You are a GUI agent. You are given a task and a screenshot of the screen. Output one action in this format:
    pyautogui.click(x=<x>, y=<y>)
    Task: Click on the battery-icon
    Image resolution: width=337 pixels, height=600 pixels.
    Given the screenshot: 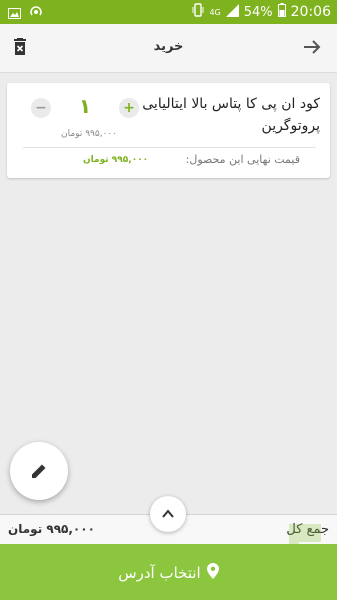 What is the action you would take?
    pyautogui.click(x=281, y=12)
    